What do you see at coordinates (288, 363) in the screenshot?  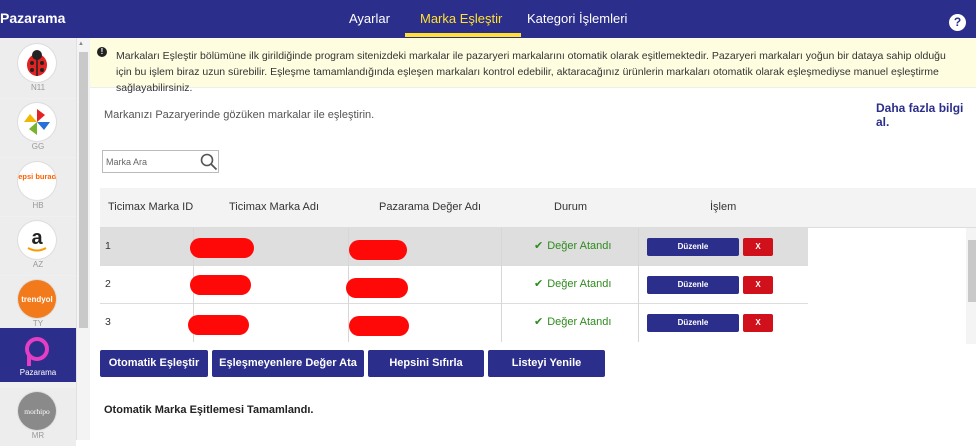 I see `assign-unmatched-button: Eşleşmeyenlere Değer Ata` at bounding box center [288, 363].